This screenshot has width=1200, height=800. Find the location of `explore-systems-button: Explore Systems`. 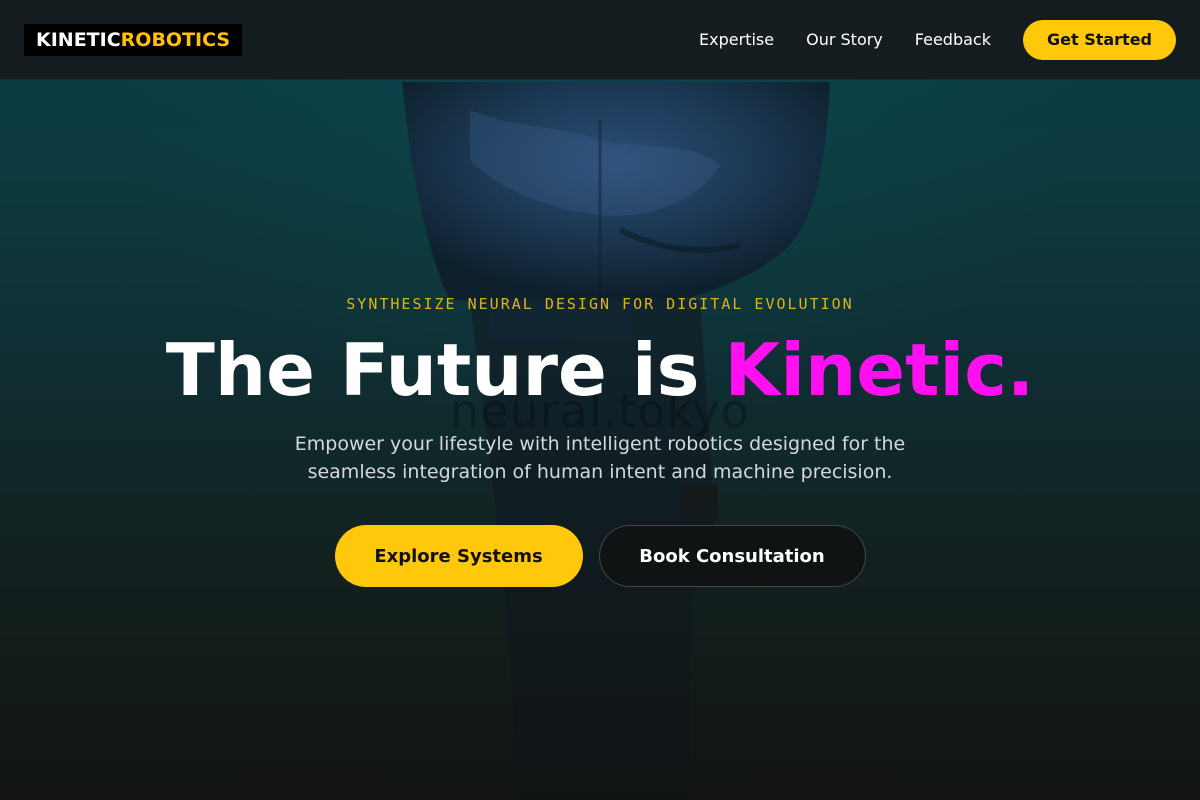

explore-systems-button: Explore Systems is located at coordinates (458, 556).